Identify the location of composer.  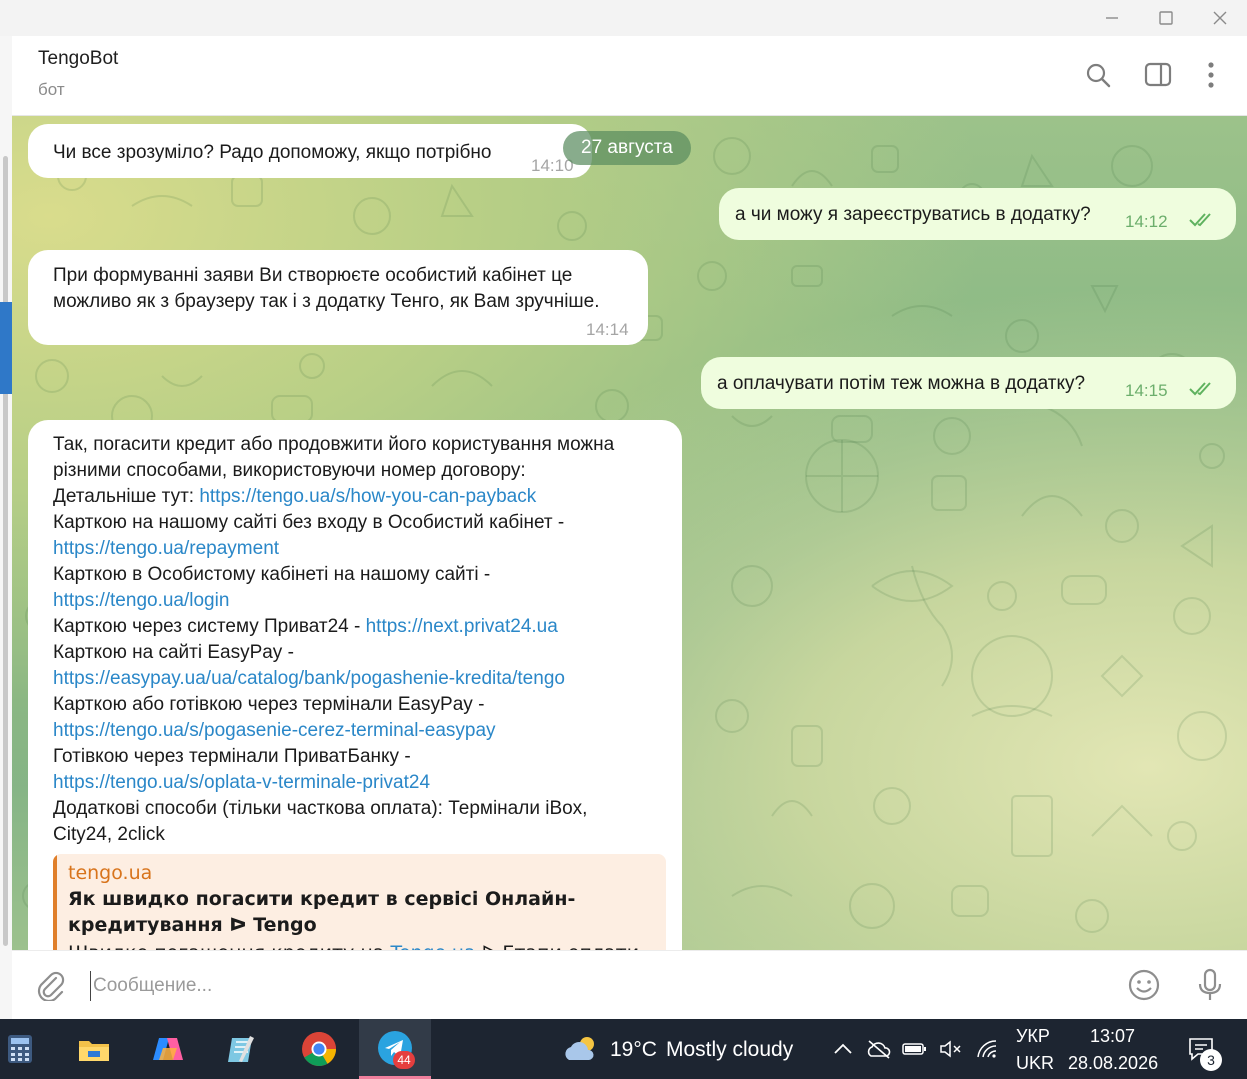
(629, 984).